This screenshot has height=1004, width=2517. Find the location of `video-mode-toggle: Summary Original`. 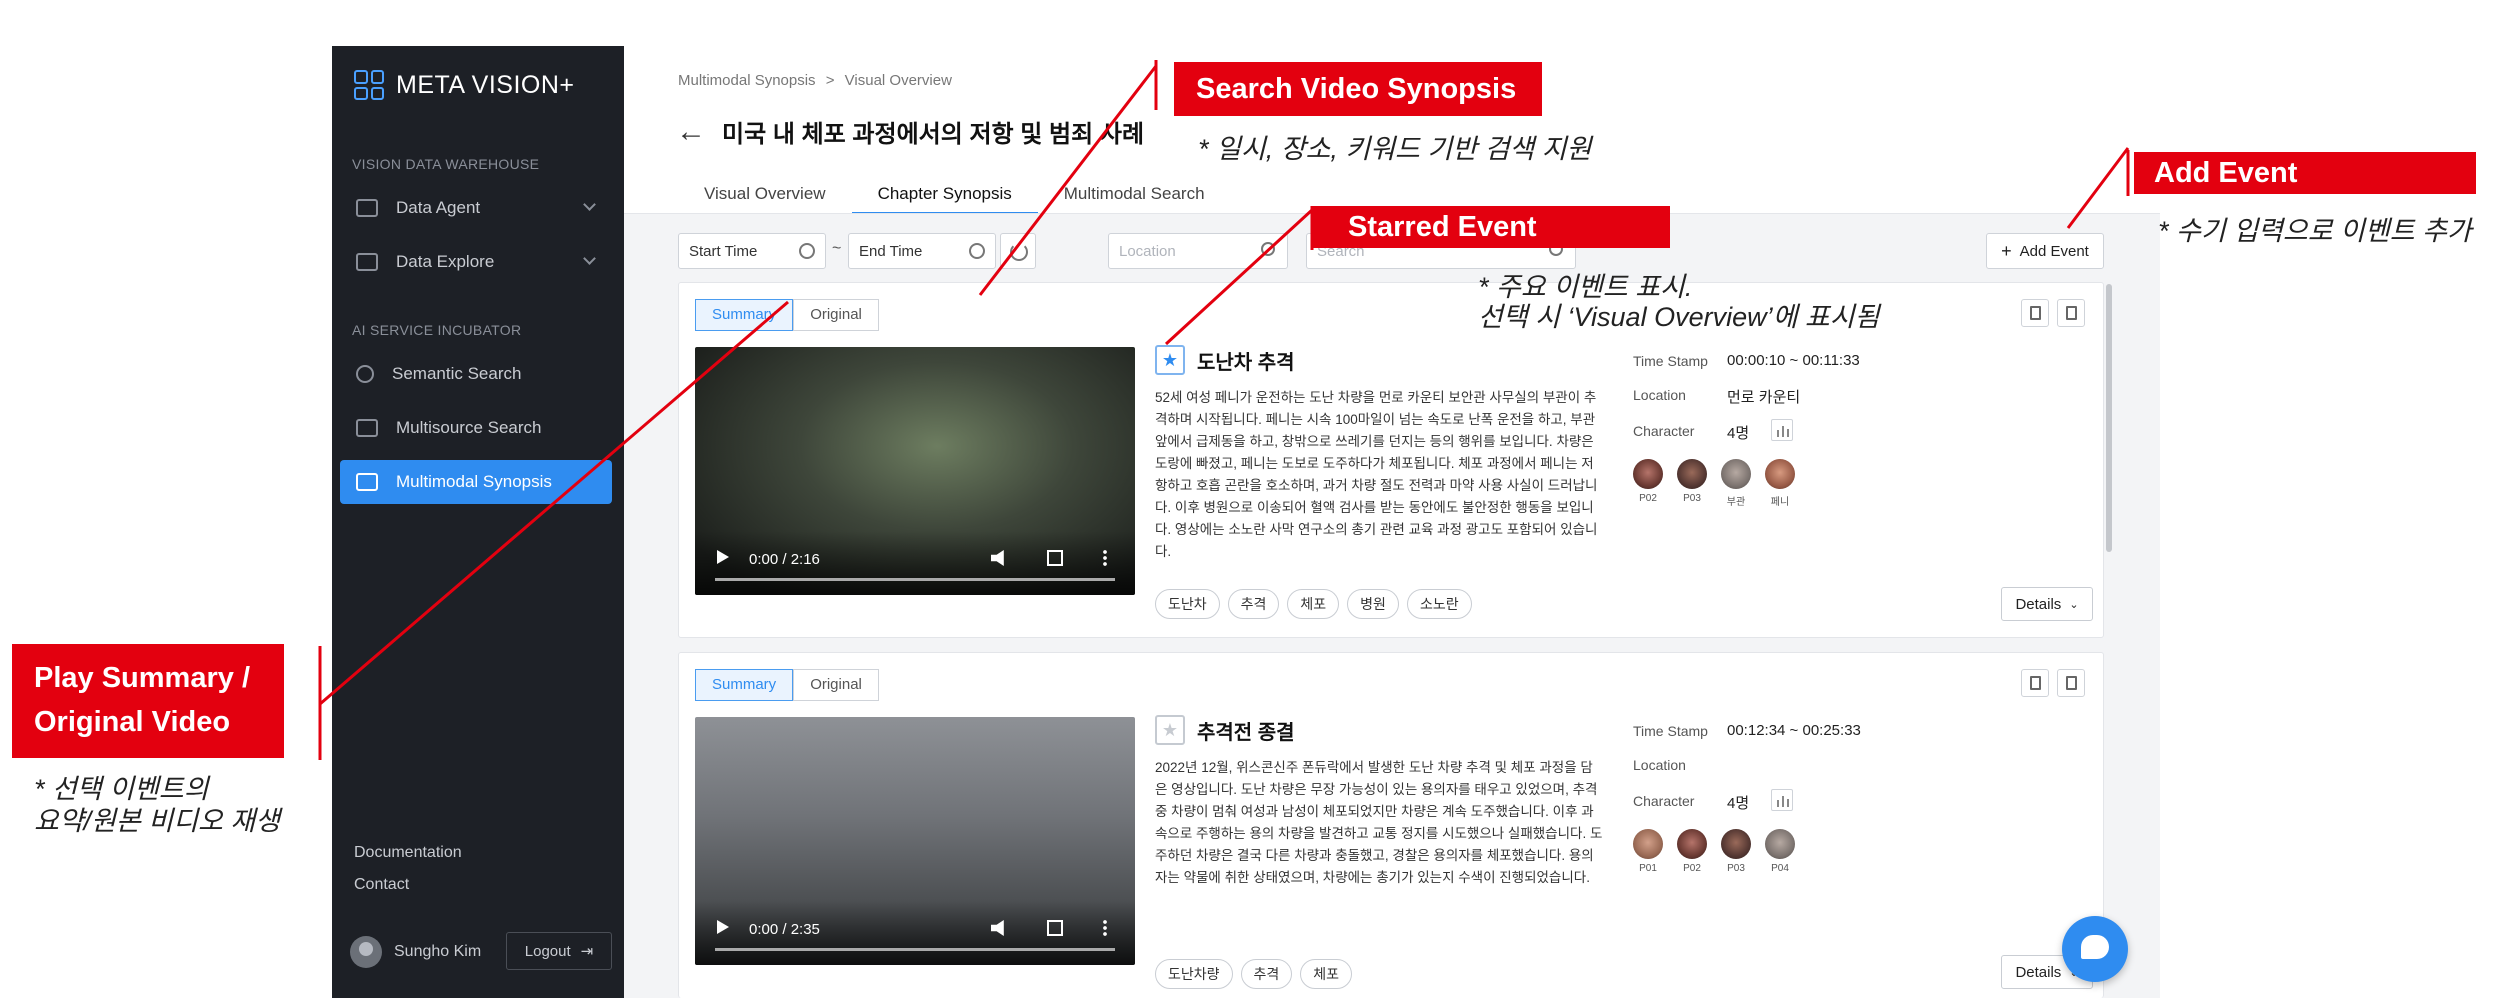

video-mode-toggle: Summary Original is located at coordinates (787, 685).